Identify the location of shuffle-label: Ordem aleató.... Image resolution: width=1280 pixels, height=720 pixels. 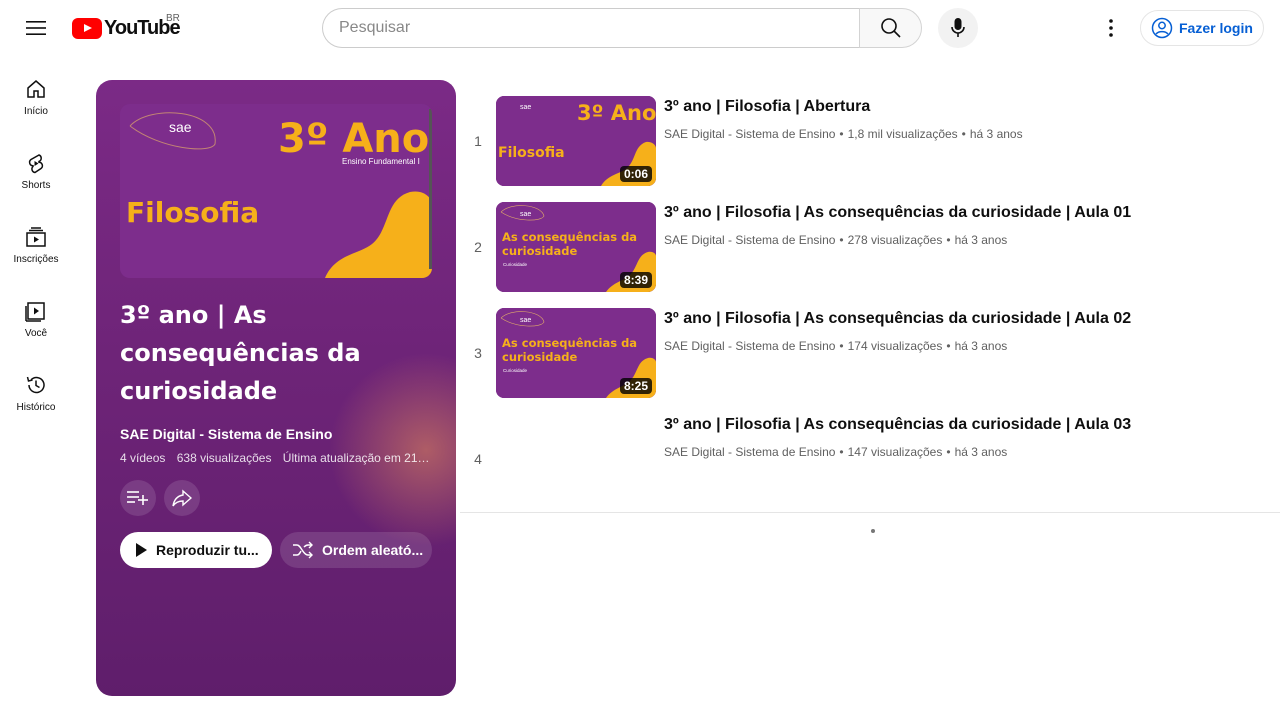
(373, 550).